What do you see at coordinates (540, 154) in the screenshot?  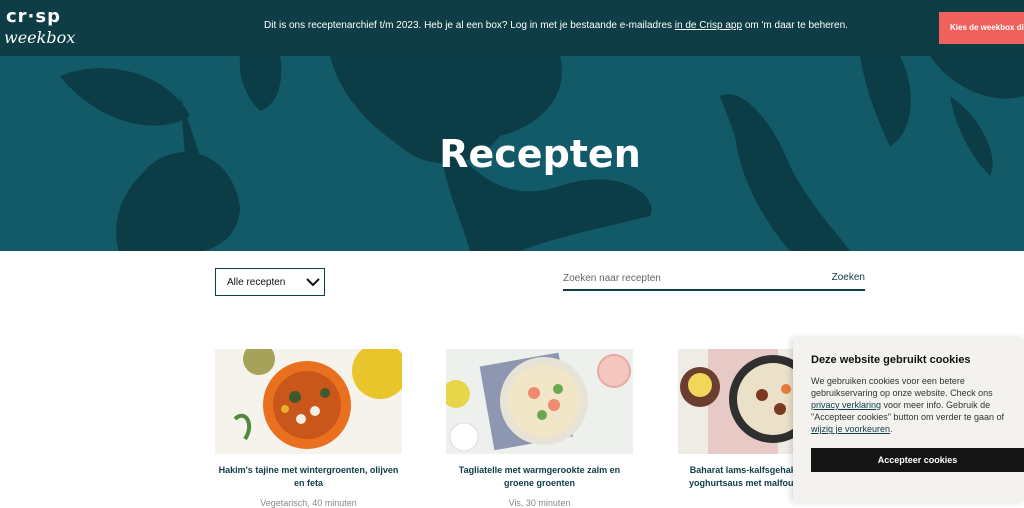 I see `page-title: Recepten` at bounding box center [540, 154].